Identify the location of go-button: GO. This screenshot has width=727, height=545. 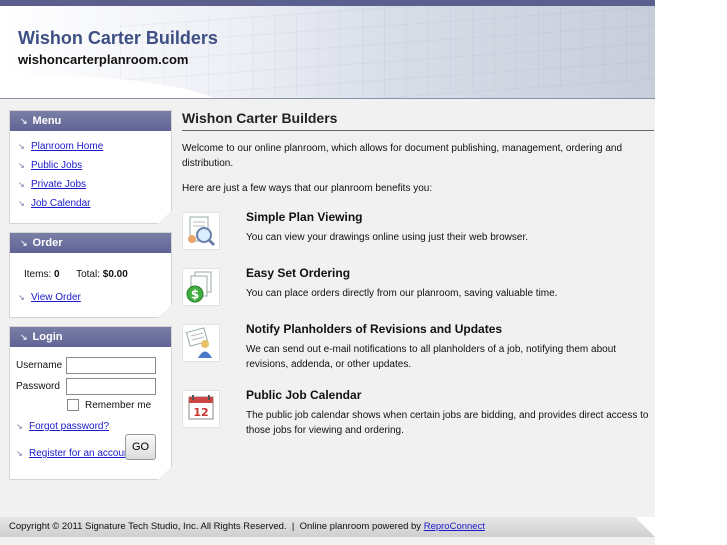
(140, 447).